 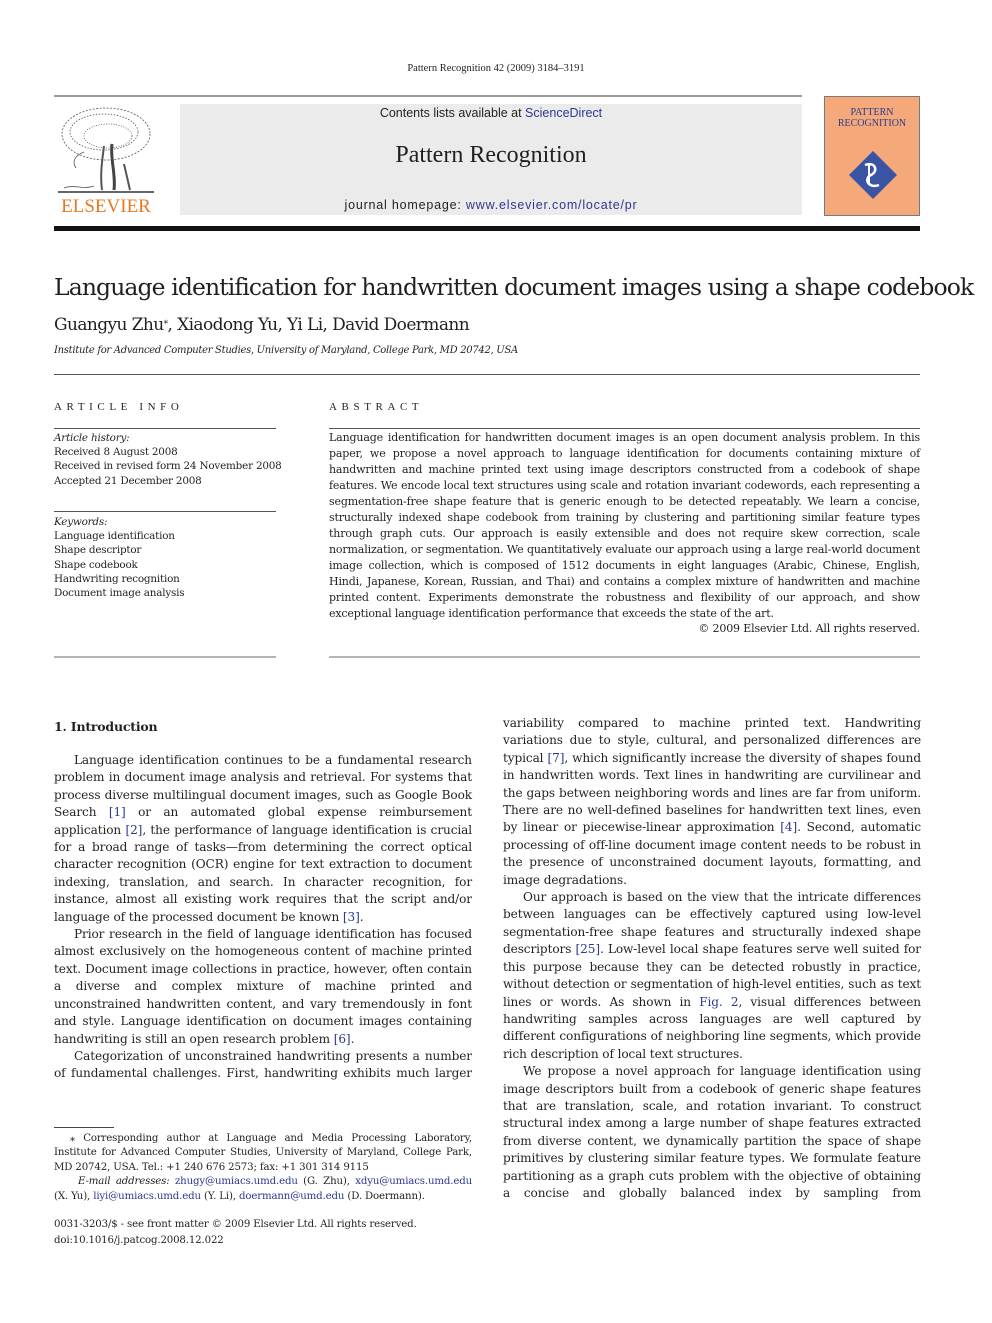 I want to click on masthead-top-rule, so click(x=428, y=96).